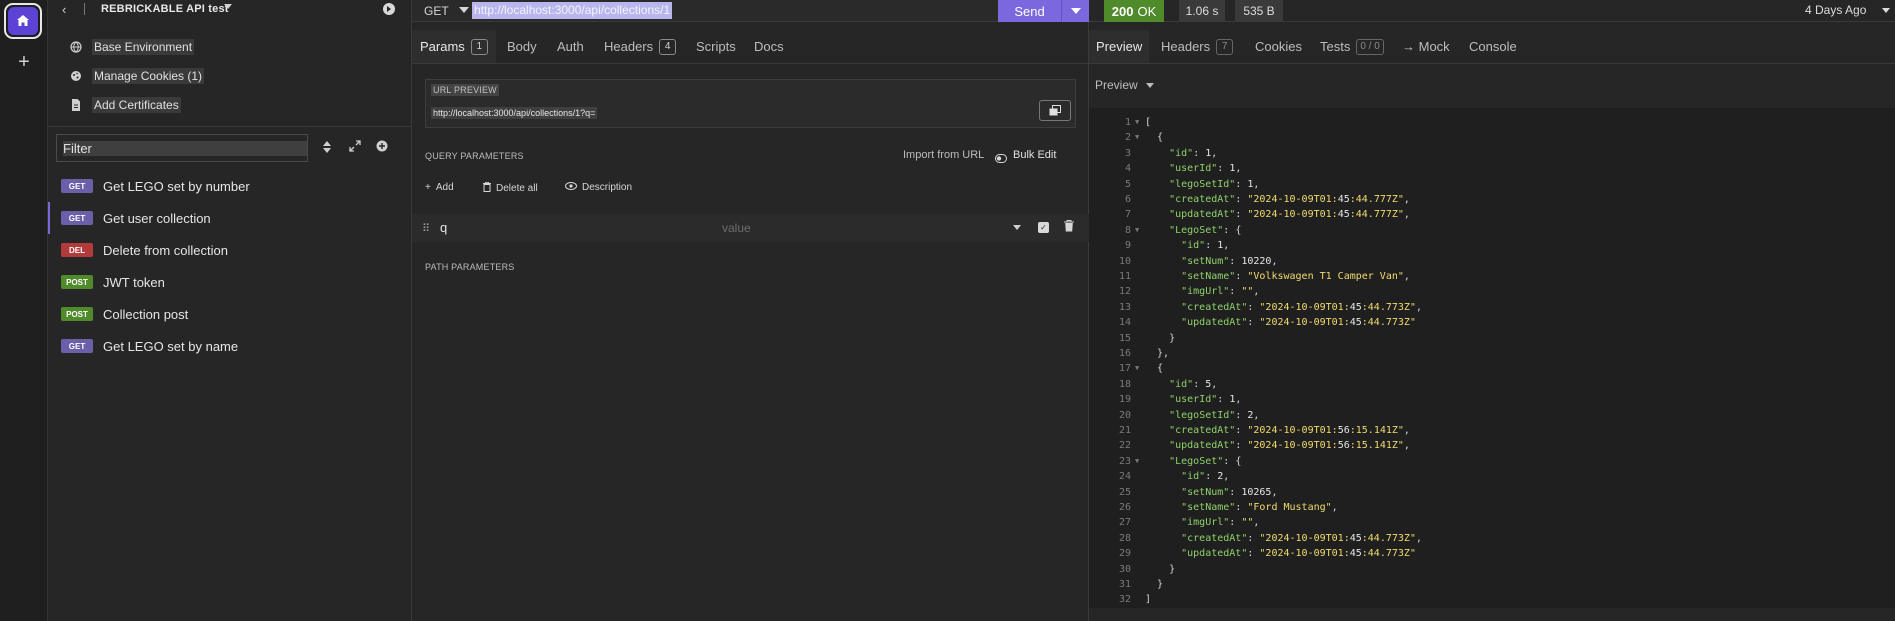 The height and width of the screenshot is (621, 1895). I want to click on manage-cookies-item: Manage Cookies (1), so click(136, 76).